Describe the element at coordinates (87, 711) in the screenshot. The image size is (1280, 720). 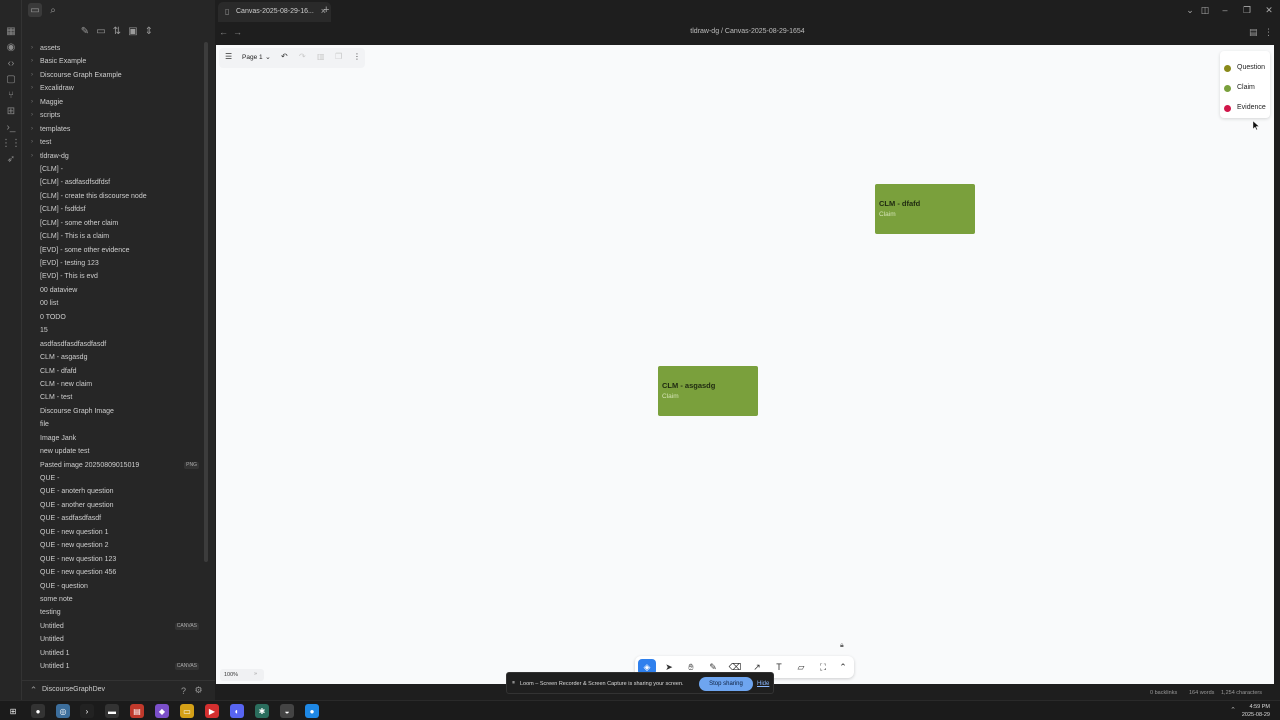
I see `terminal-app-icon: ›` at that location.